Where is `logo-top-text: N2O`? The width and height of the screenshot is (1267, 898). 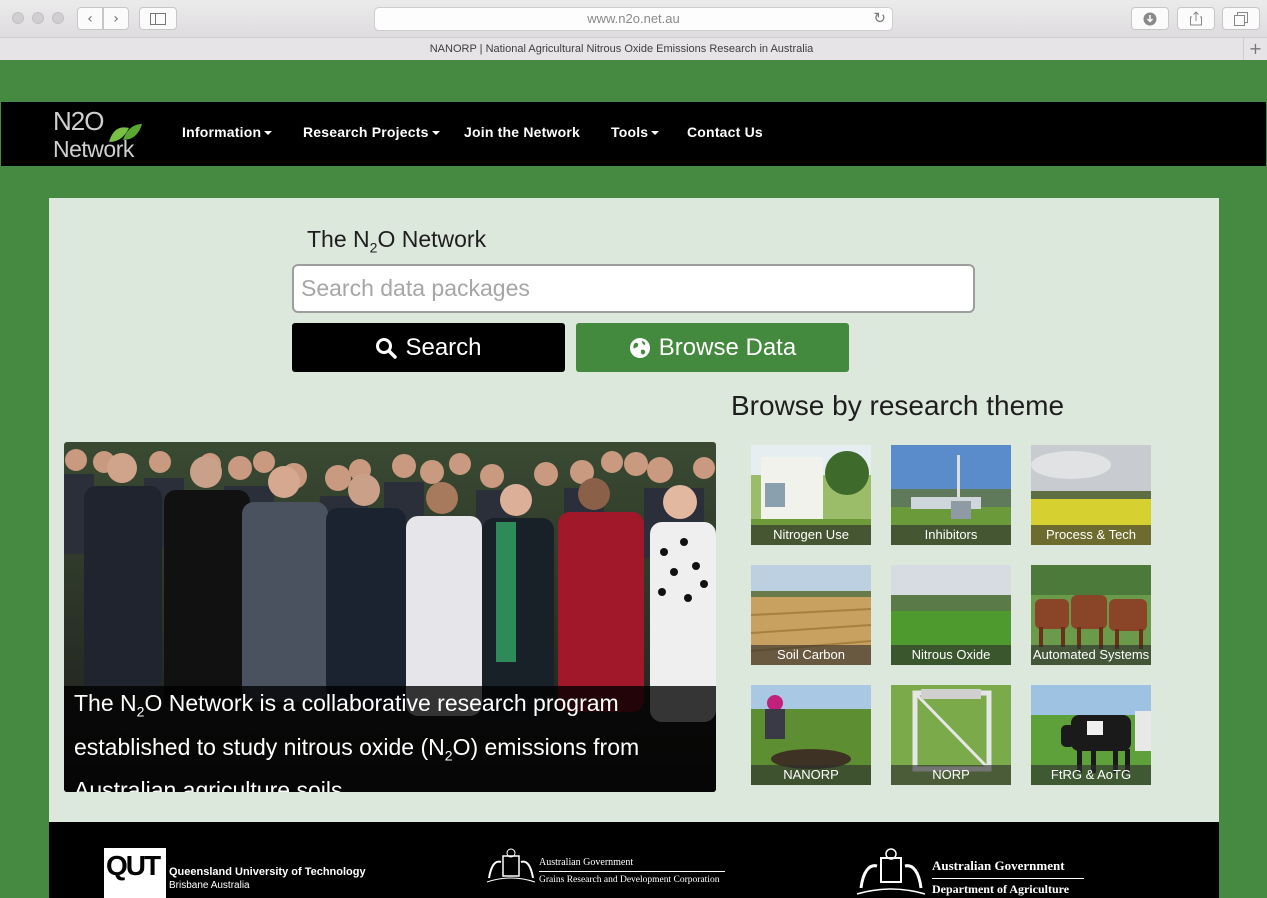
logo-top-text: N2O is located at coordinates (78, 121).